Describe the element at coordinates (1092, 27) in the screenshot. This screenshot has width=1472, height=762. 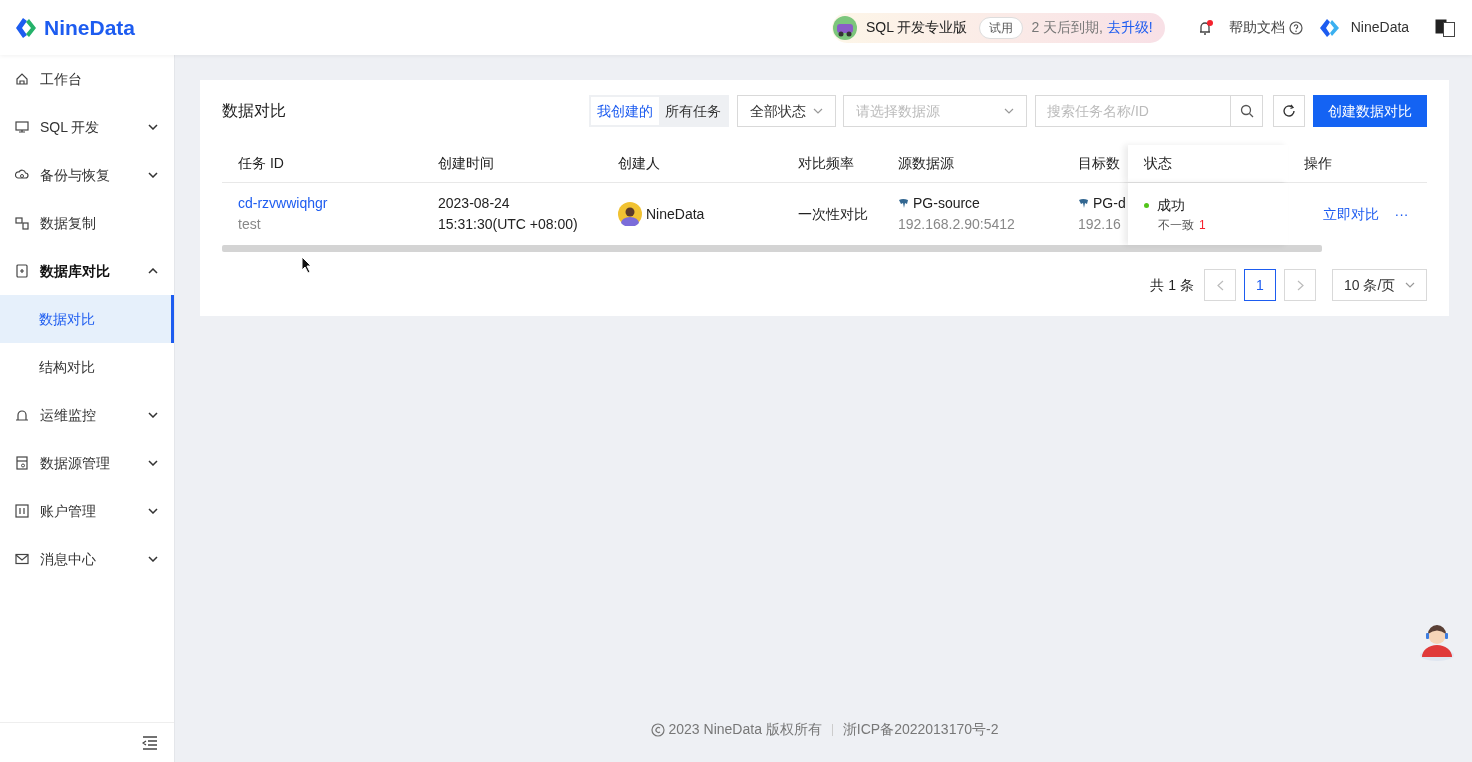
I see `expiry-notice: 2 天后到期, 去升级!` at that location.